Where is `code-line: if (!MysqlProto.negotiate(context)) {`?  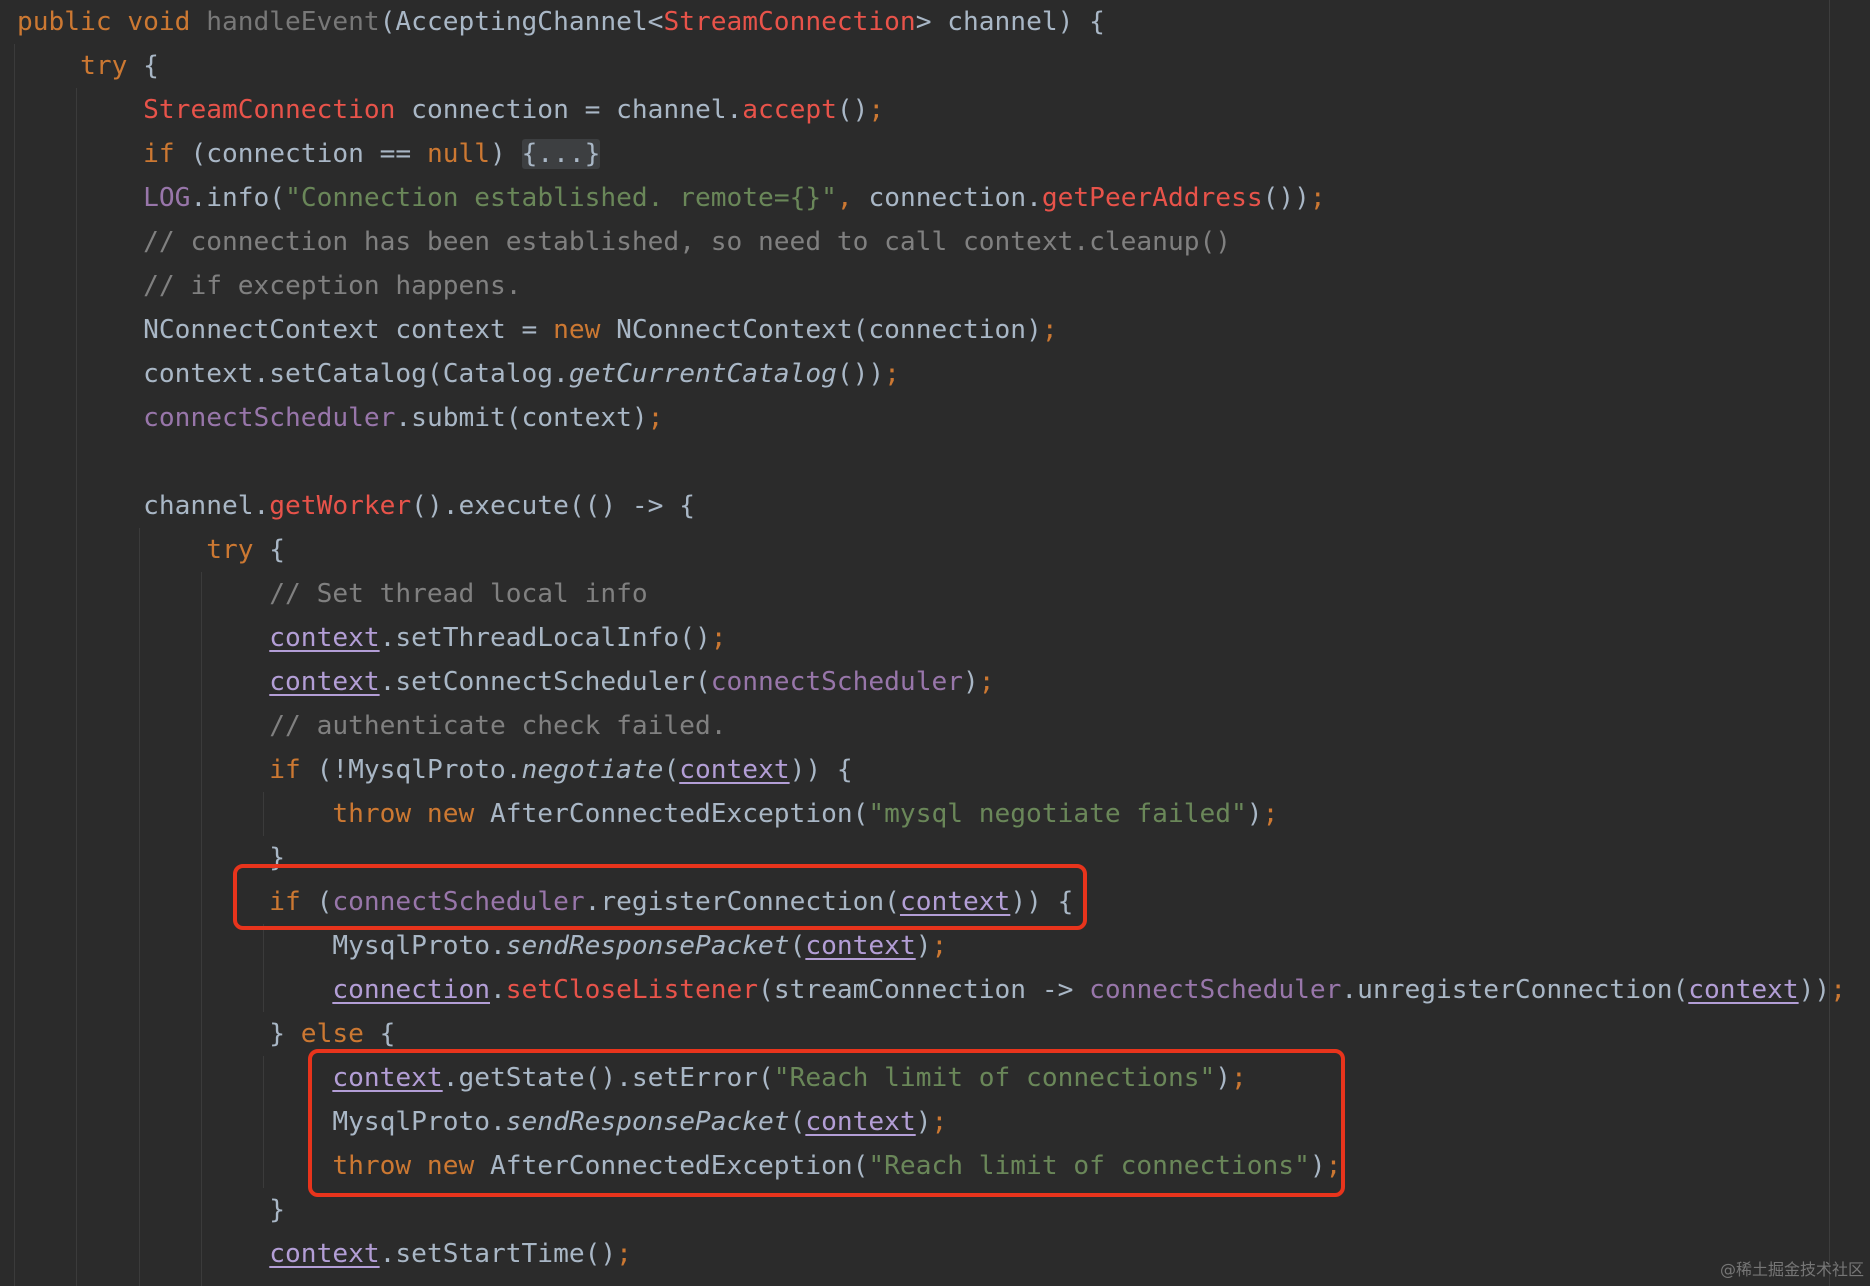 code-line: if (!MysqlProto.negotiate(context)) { is located at coordinates (931, 770).